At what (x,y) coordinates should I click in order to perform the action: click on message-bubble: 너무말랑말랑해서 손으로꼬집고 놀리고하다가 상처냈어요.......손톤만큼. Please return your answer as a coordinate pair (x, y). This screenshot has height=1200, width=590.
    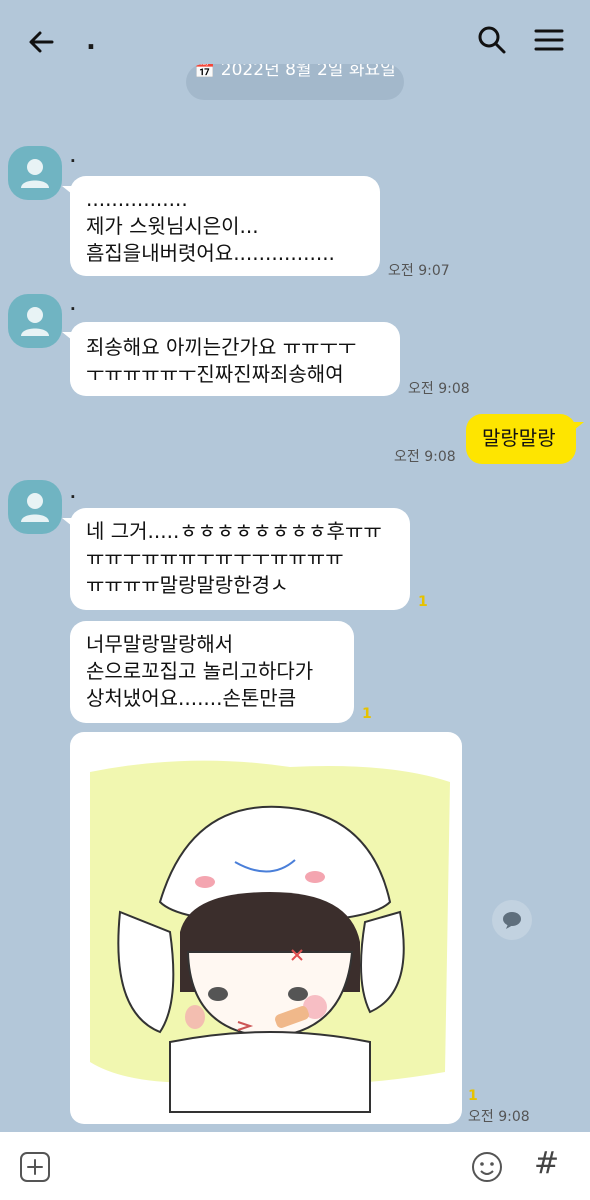
    Looking at the image, I should click on (212, 672).